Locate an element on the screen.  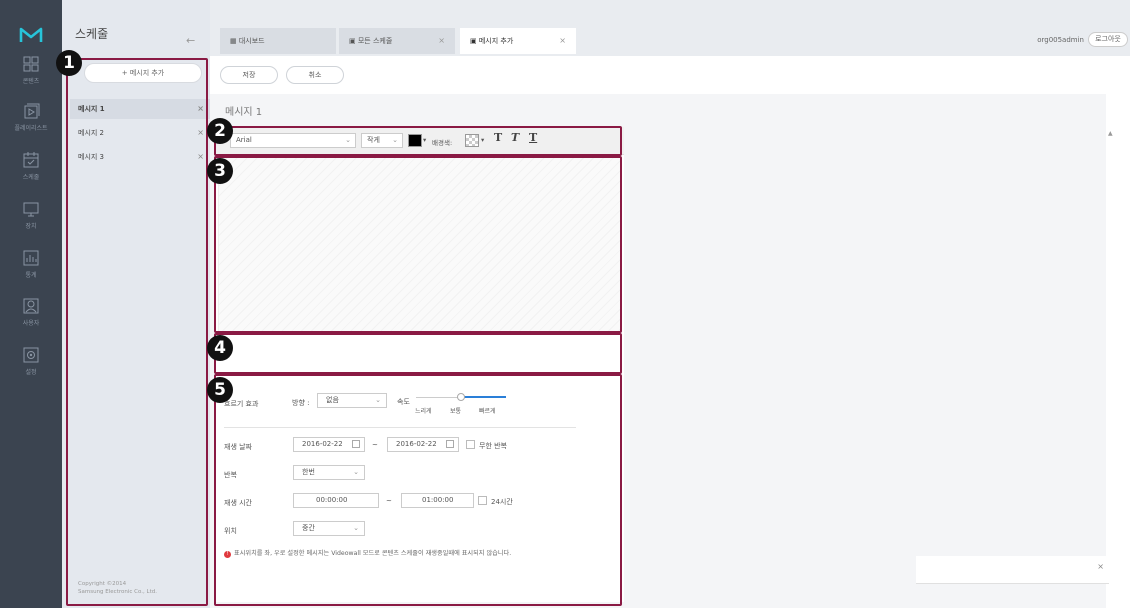
nav-label: 플레이리스트 is located at coordinates (31, 128).